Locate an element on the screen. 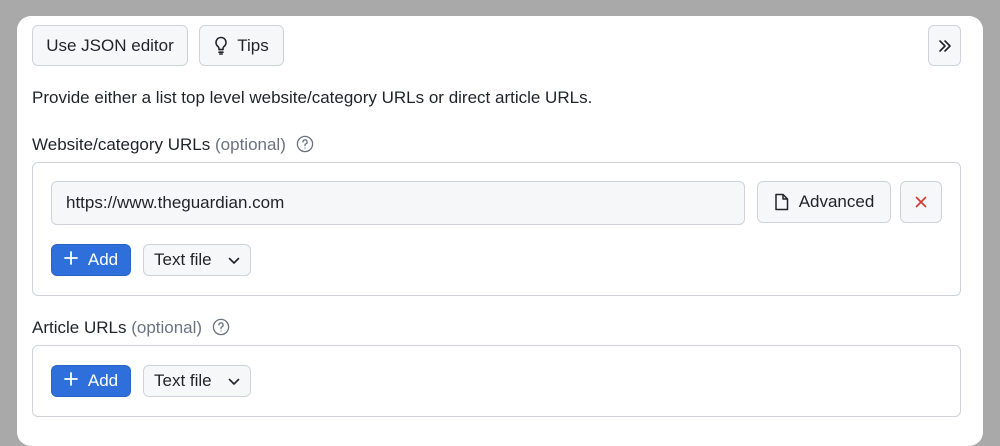 The height and width of the screenshot is (446, 1000). double-chevron-right-icon is located at coordinates (945, 46).